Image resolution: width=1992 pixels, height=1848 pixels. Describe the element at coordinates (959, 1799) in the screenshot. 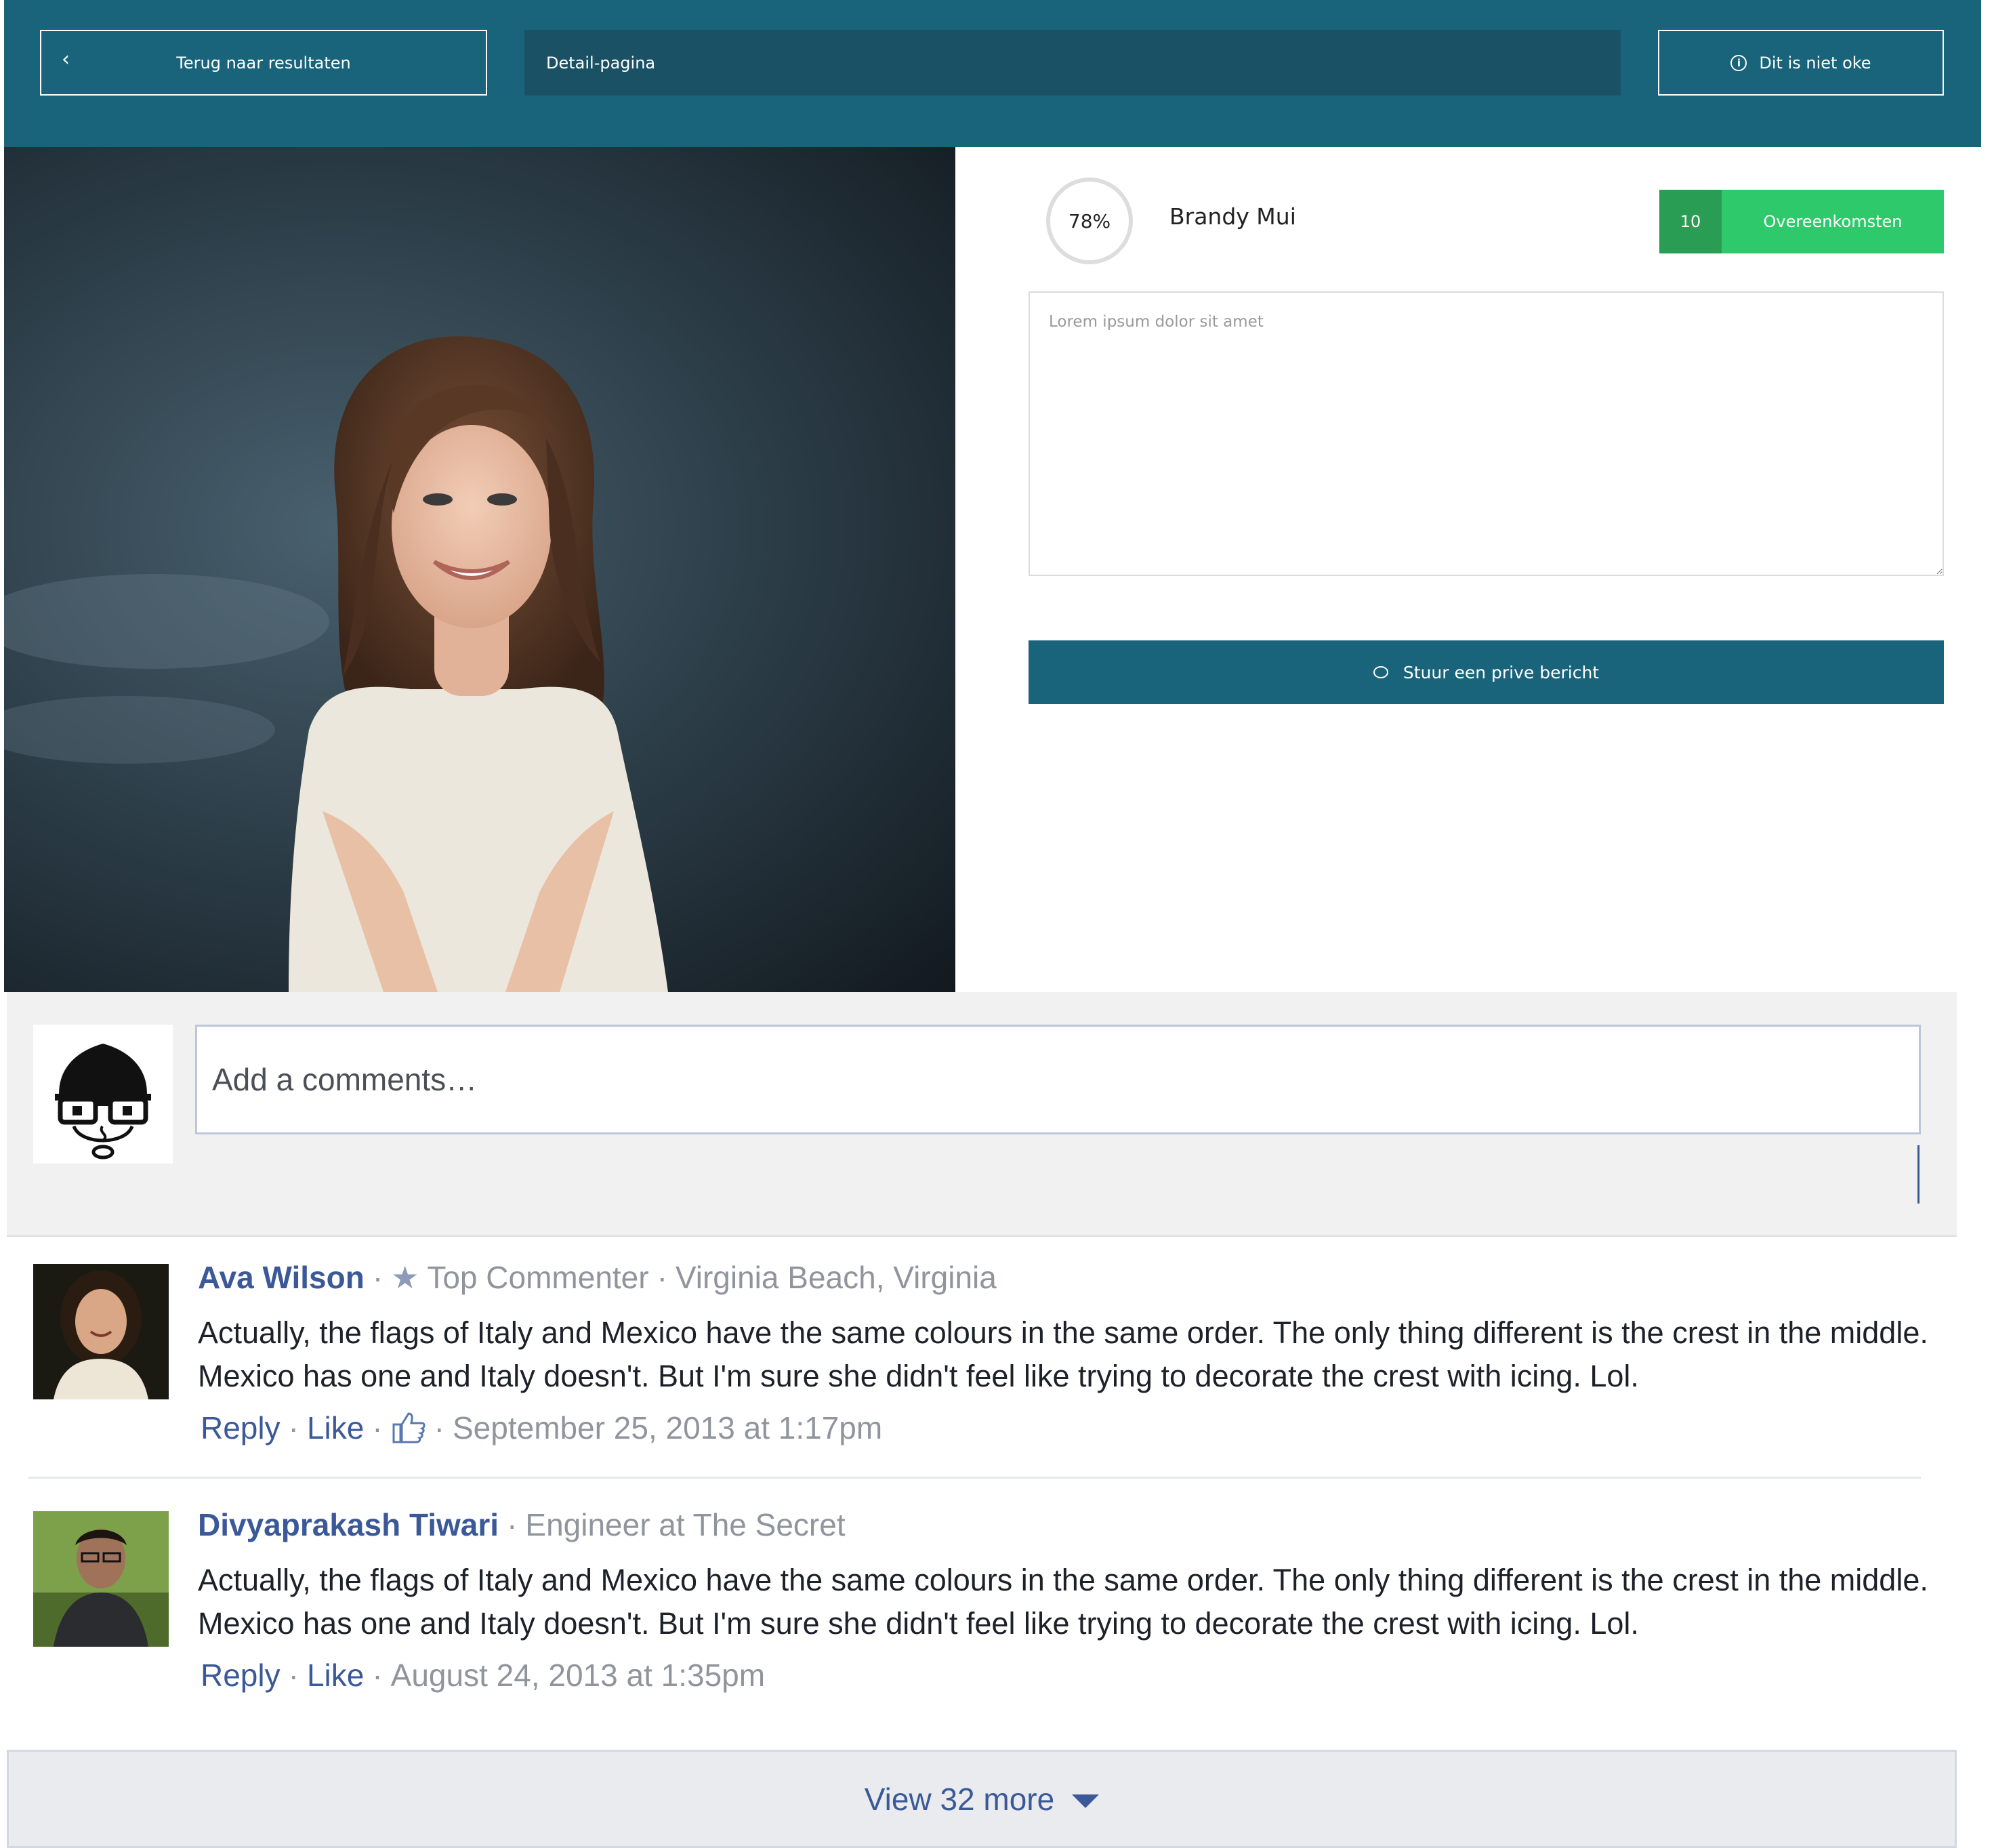

I see `view-more-label: View 32 more` at that location.